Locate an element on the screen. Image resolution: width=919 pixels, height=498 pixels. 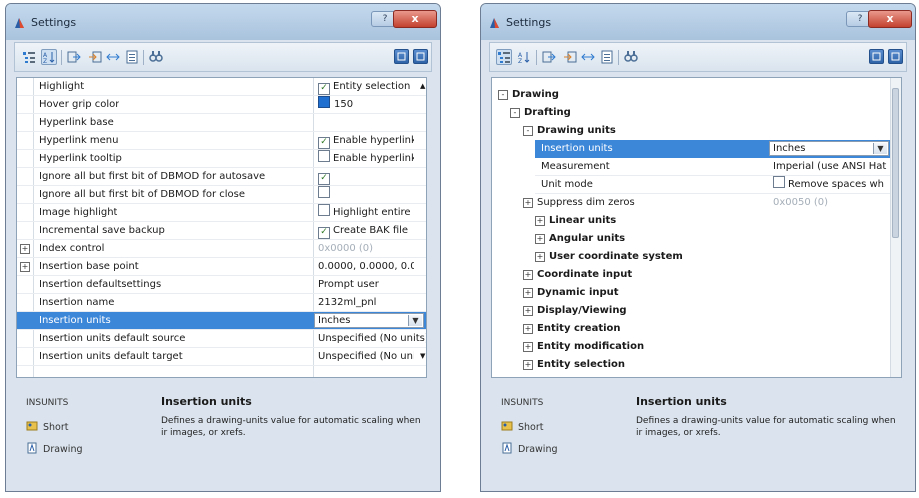
scroll-down-icon: ▼ is located at coordinates (422, 356).